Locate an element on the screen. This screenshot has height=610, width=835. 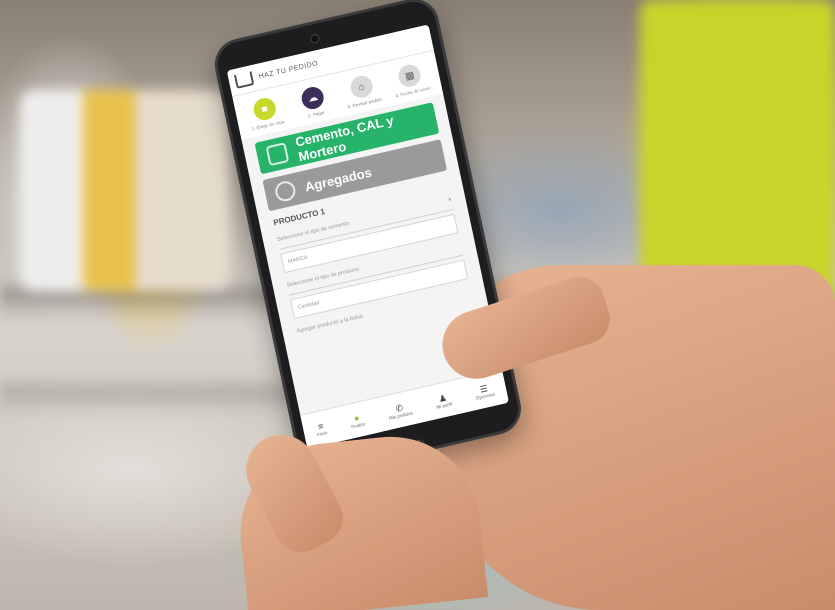
cloud-icon: ☁ is located at coordinates (312, 98).